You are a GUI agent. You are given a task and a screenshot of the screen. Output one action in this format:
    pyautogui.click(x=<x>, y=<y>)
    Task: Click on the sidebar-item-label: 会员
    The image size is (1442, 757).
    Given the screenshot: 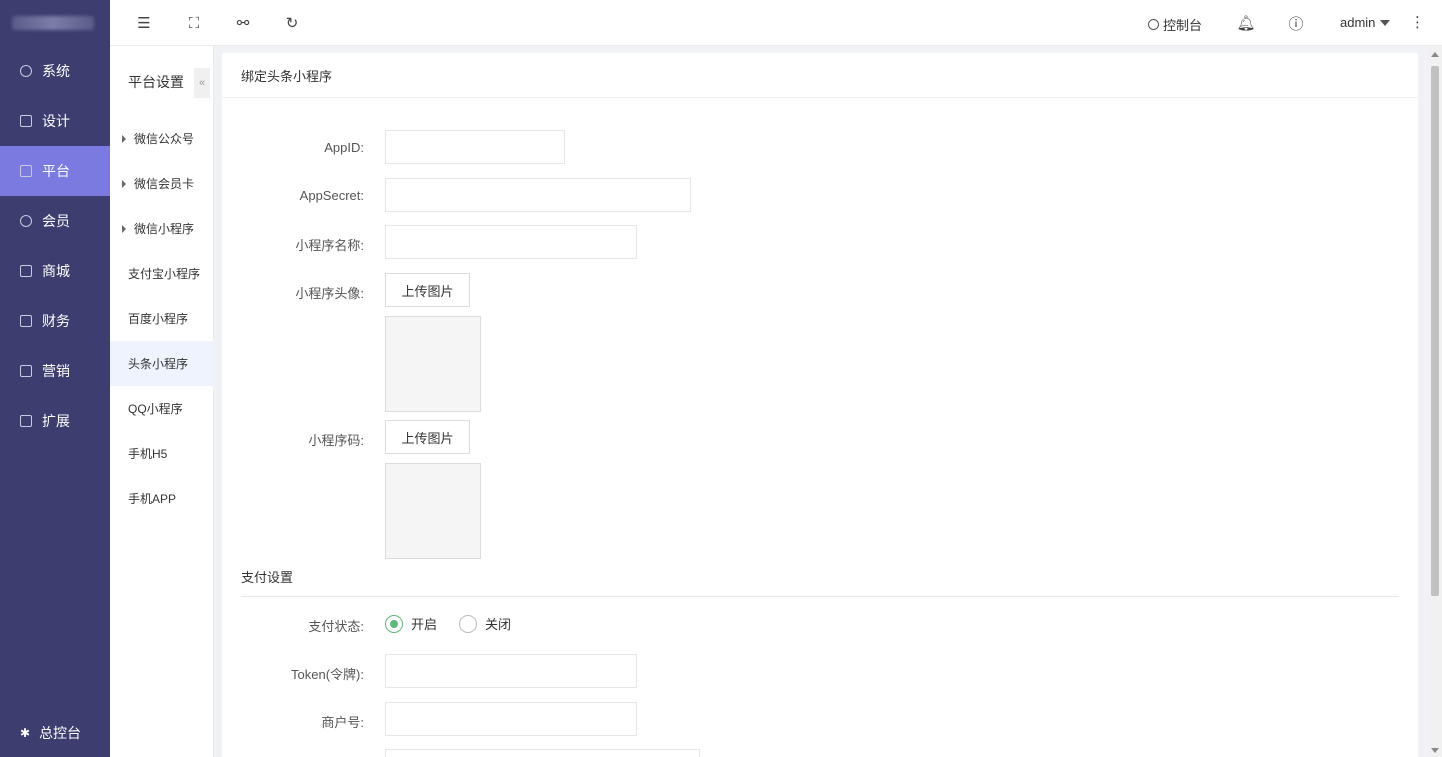 What is the action you would take?
    pyautogui.click(x=56, y=221)
    